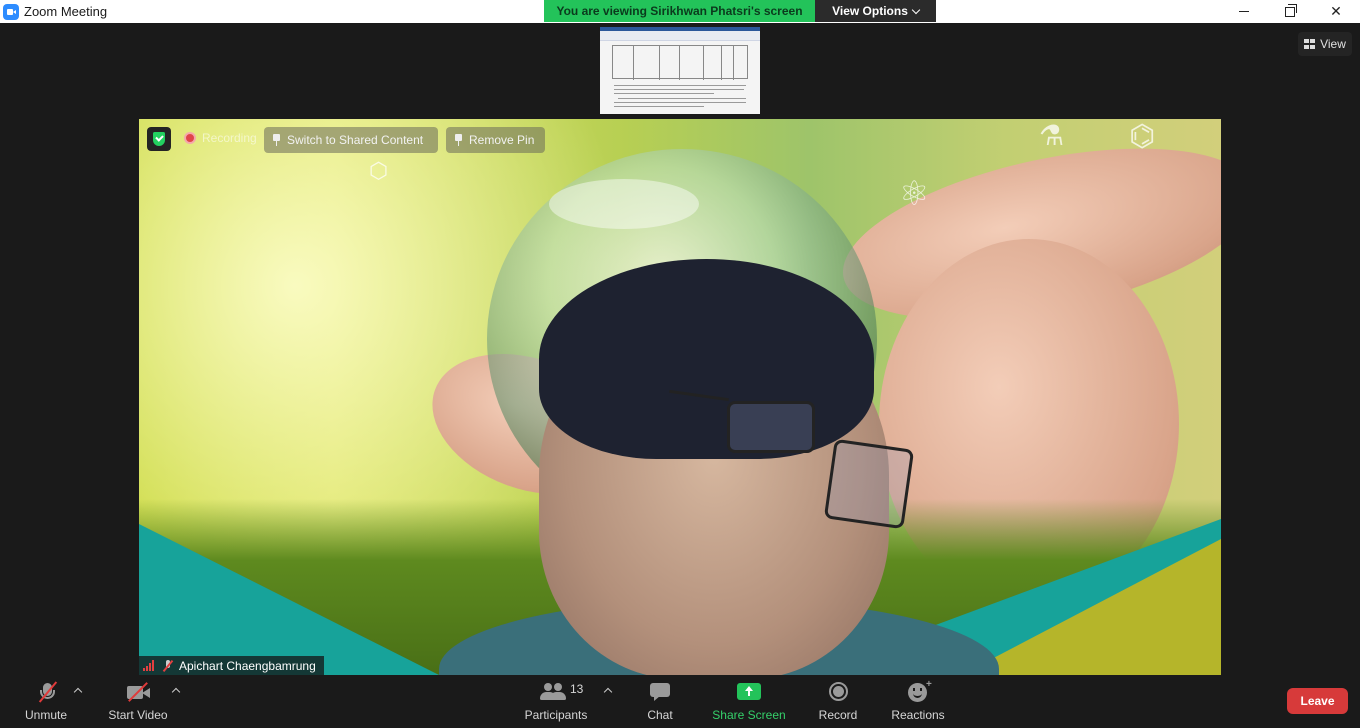 The width and height of the screenshot is (1360, 728). What do you see at coordinates (355, 140) in the screenshot?
I see `switch-label: Switch to Shared Content` at bounding box center [355, 140].